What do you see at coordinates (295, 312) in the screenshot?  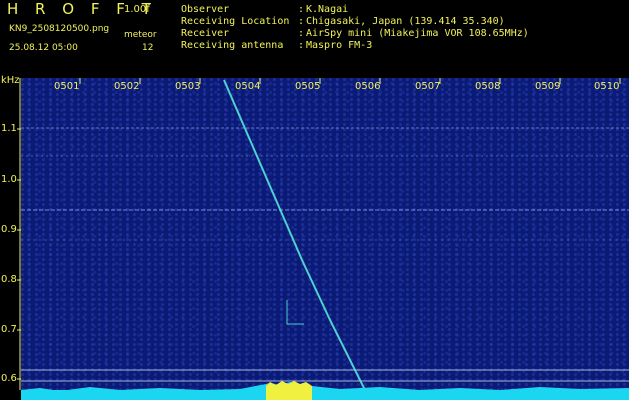 I see `echo-marker` at bounding box center [295, 312].